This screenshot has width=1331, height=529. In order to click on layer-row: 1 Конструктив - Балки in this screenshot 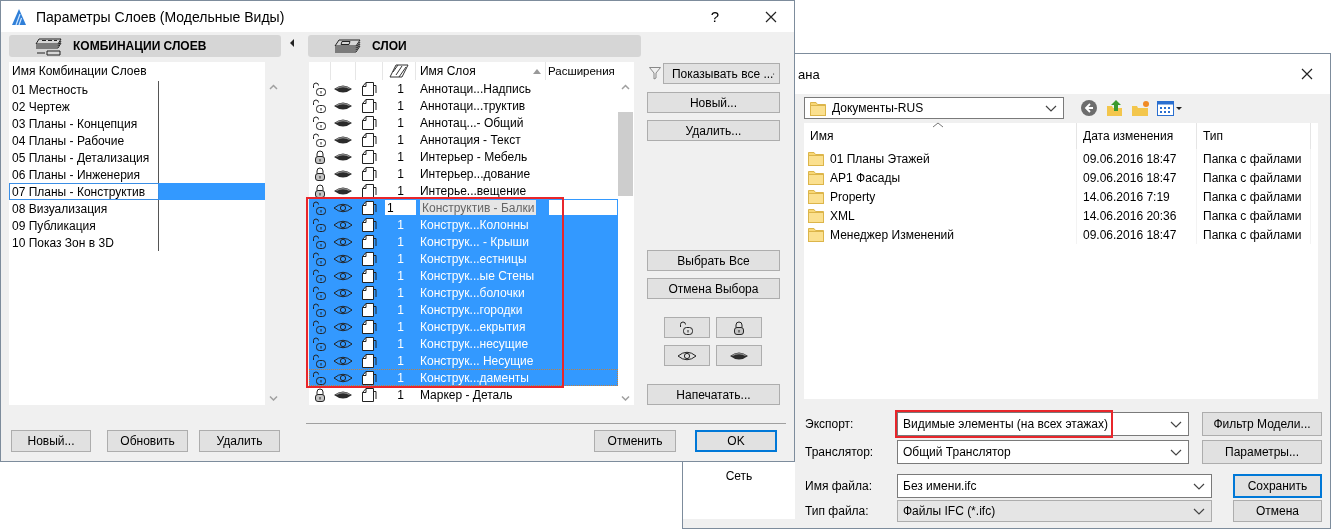, I will do `click(463, 207)`.